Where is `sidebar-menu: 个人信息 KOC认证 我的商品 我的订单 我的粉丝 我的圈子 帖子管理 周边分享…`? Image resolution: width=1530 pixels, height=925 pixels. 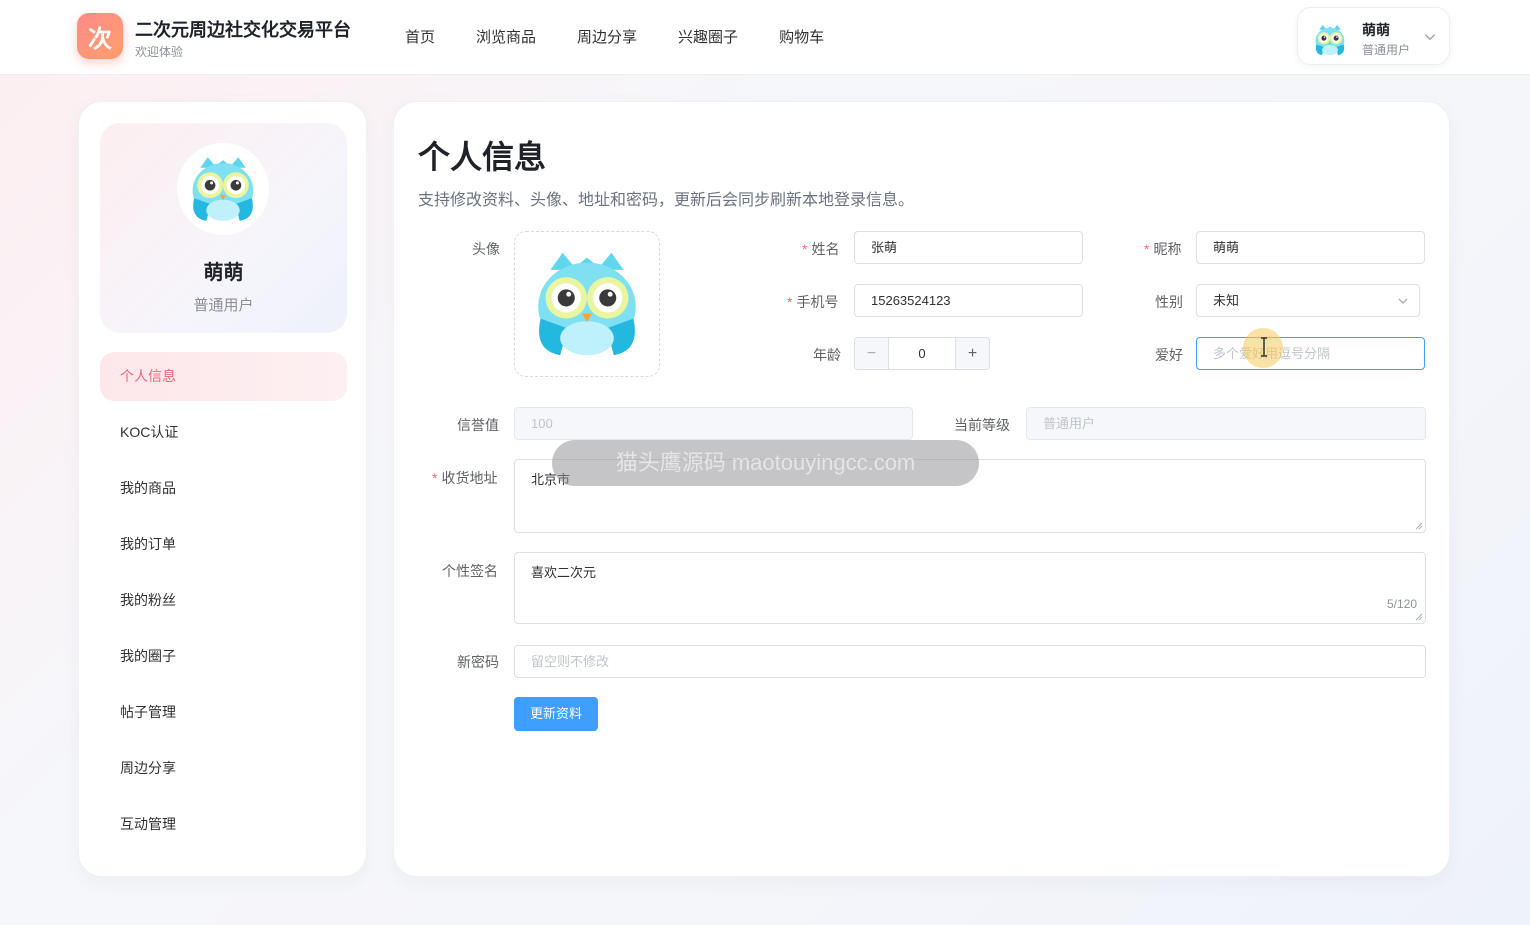 sidebar-menu: 个人信息 KOC认证 我的商品 我的订单 我的粉丝 我的圈子 帖子管理 周边分享… is located at coordinates (223, 604).